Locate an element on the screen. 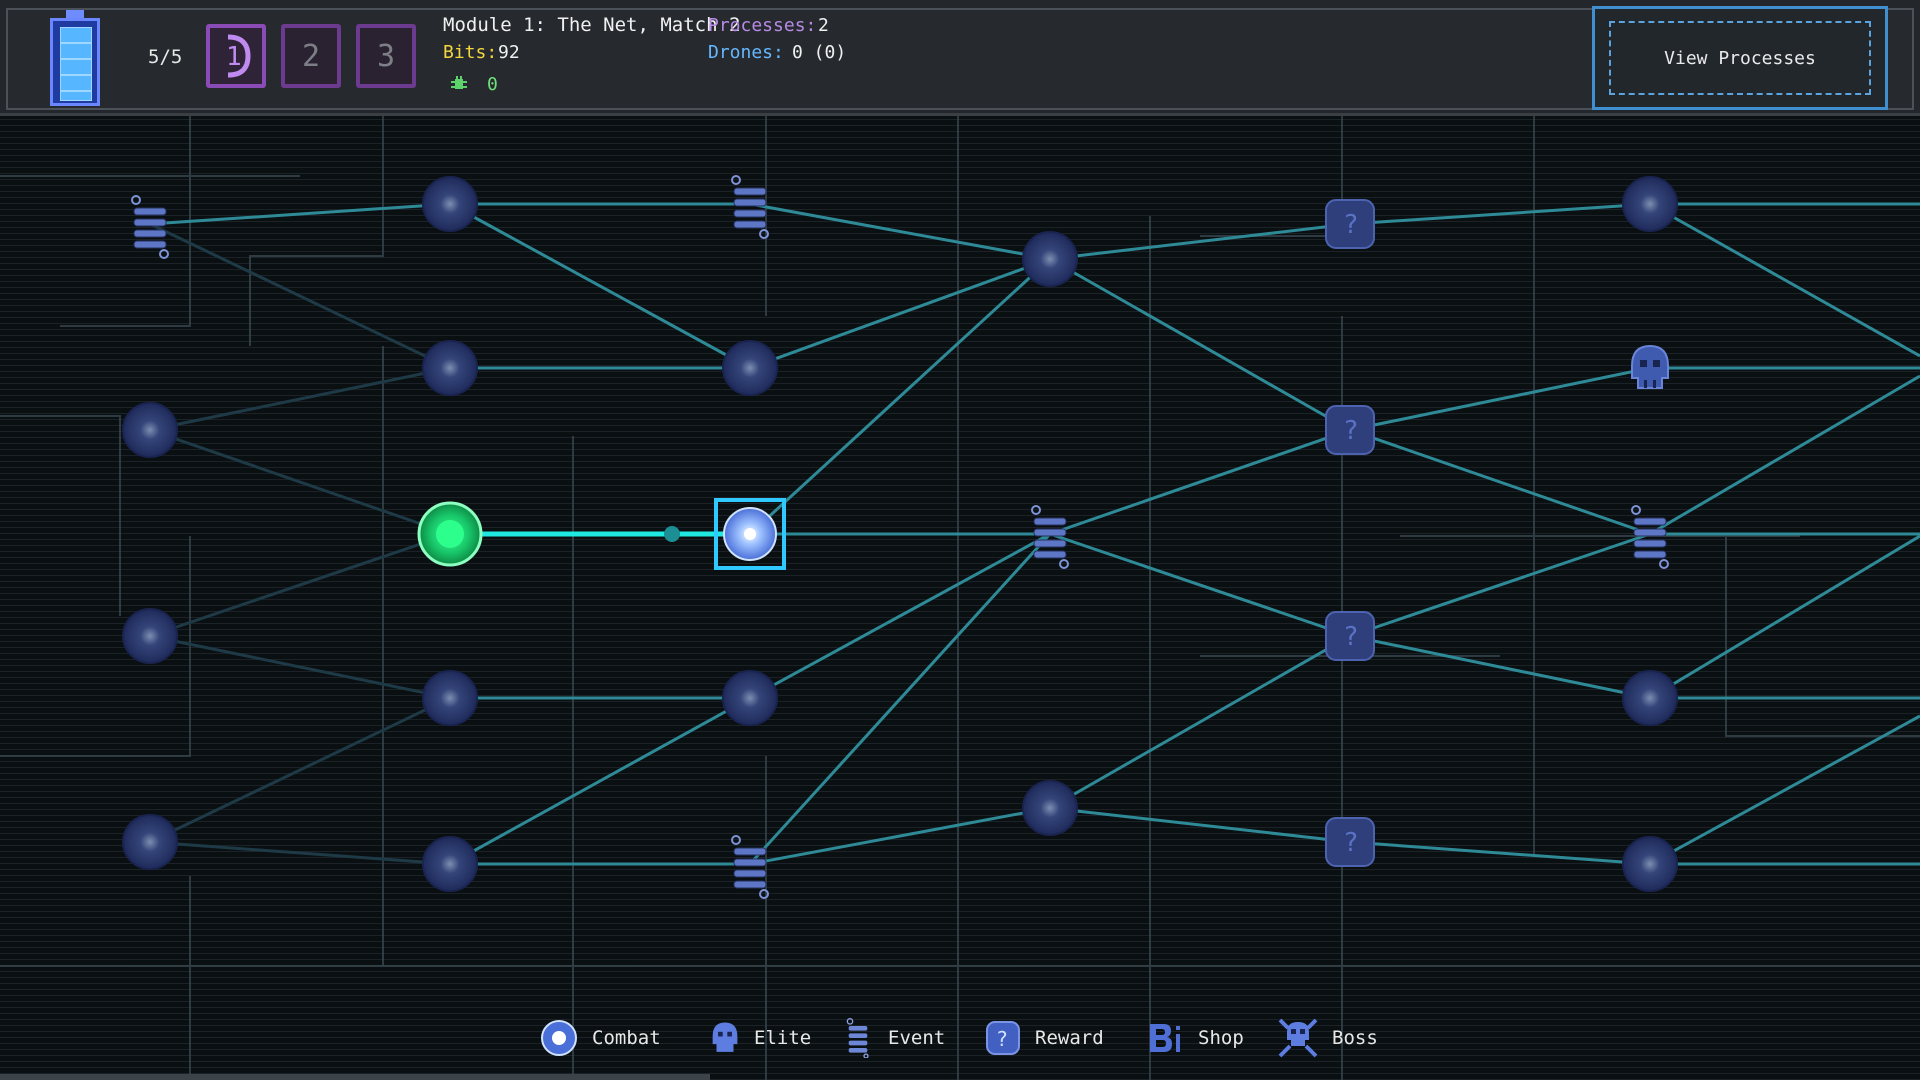  process-1-icon: 1 is located at coordinates (238, 56).